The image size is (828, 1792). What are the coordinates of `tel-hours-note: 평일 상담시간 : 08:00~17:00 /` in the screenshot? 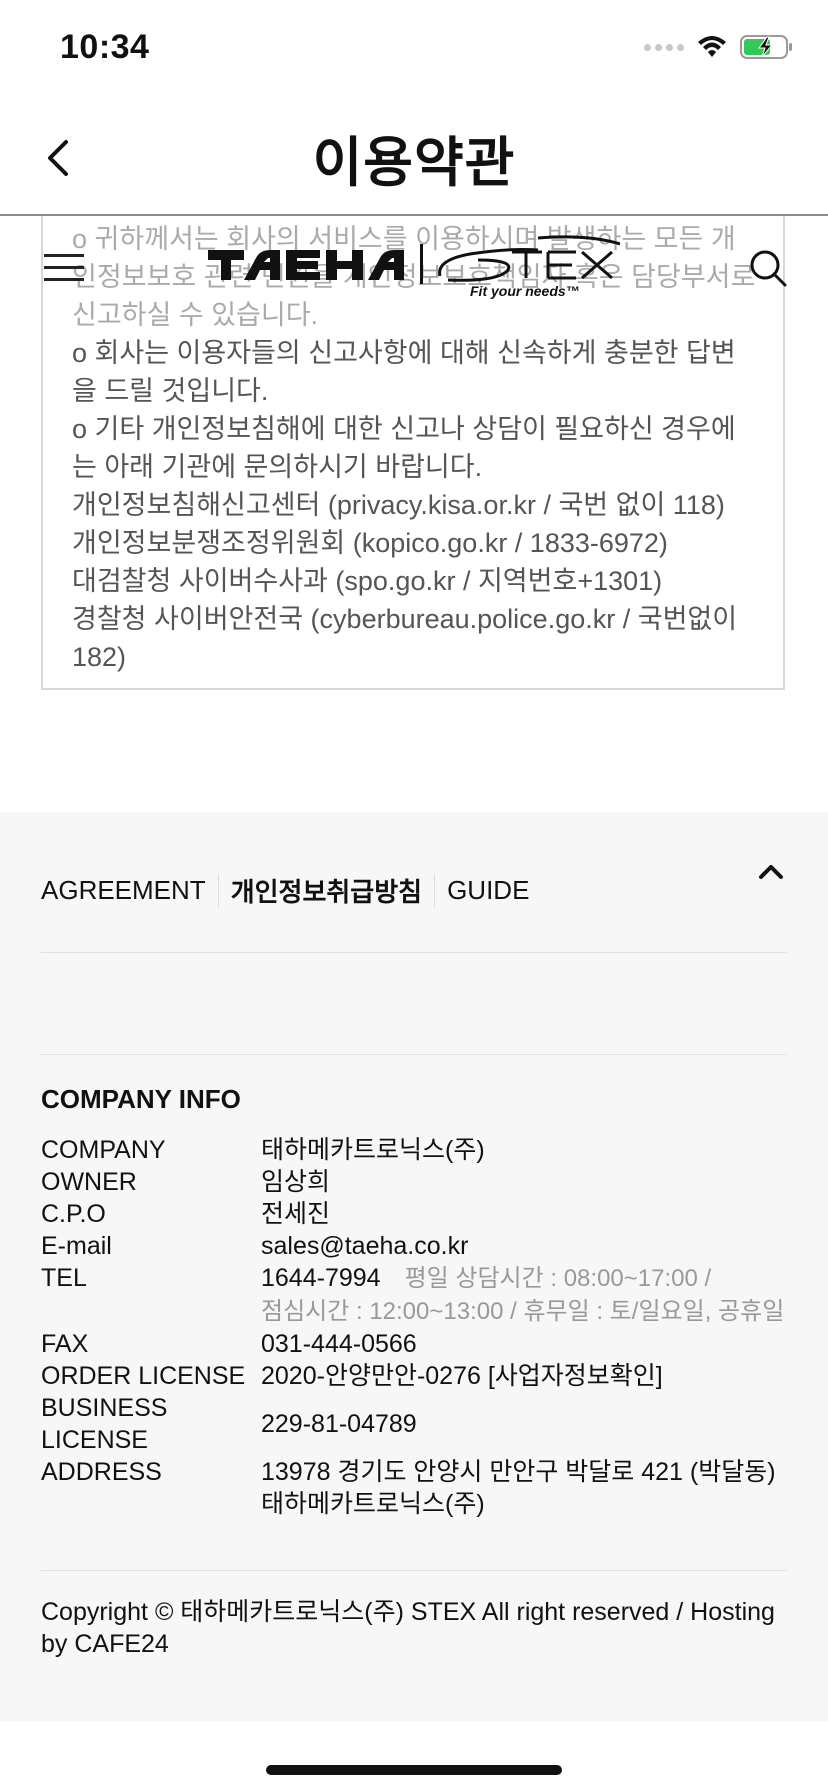 It's located at (558, 1278).